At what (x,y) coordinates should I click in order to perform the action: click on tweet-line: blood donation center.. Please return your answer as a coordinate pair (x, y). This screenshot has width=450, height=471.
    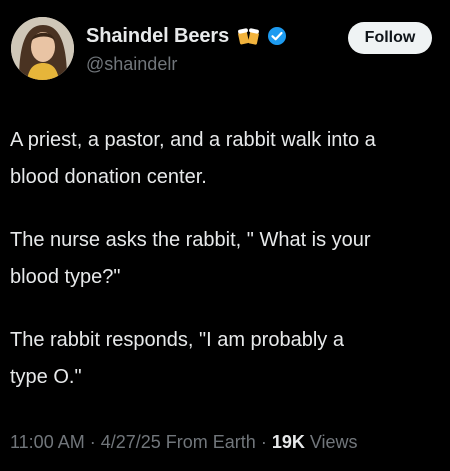
    Looking at the image, I should click on (108, 177).